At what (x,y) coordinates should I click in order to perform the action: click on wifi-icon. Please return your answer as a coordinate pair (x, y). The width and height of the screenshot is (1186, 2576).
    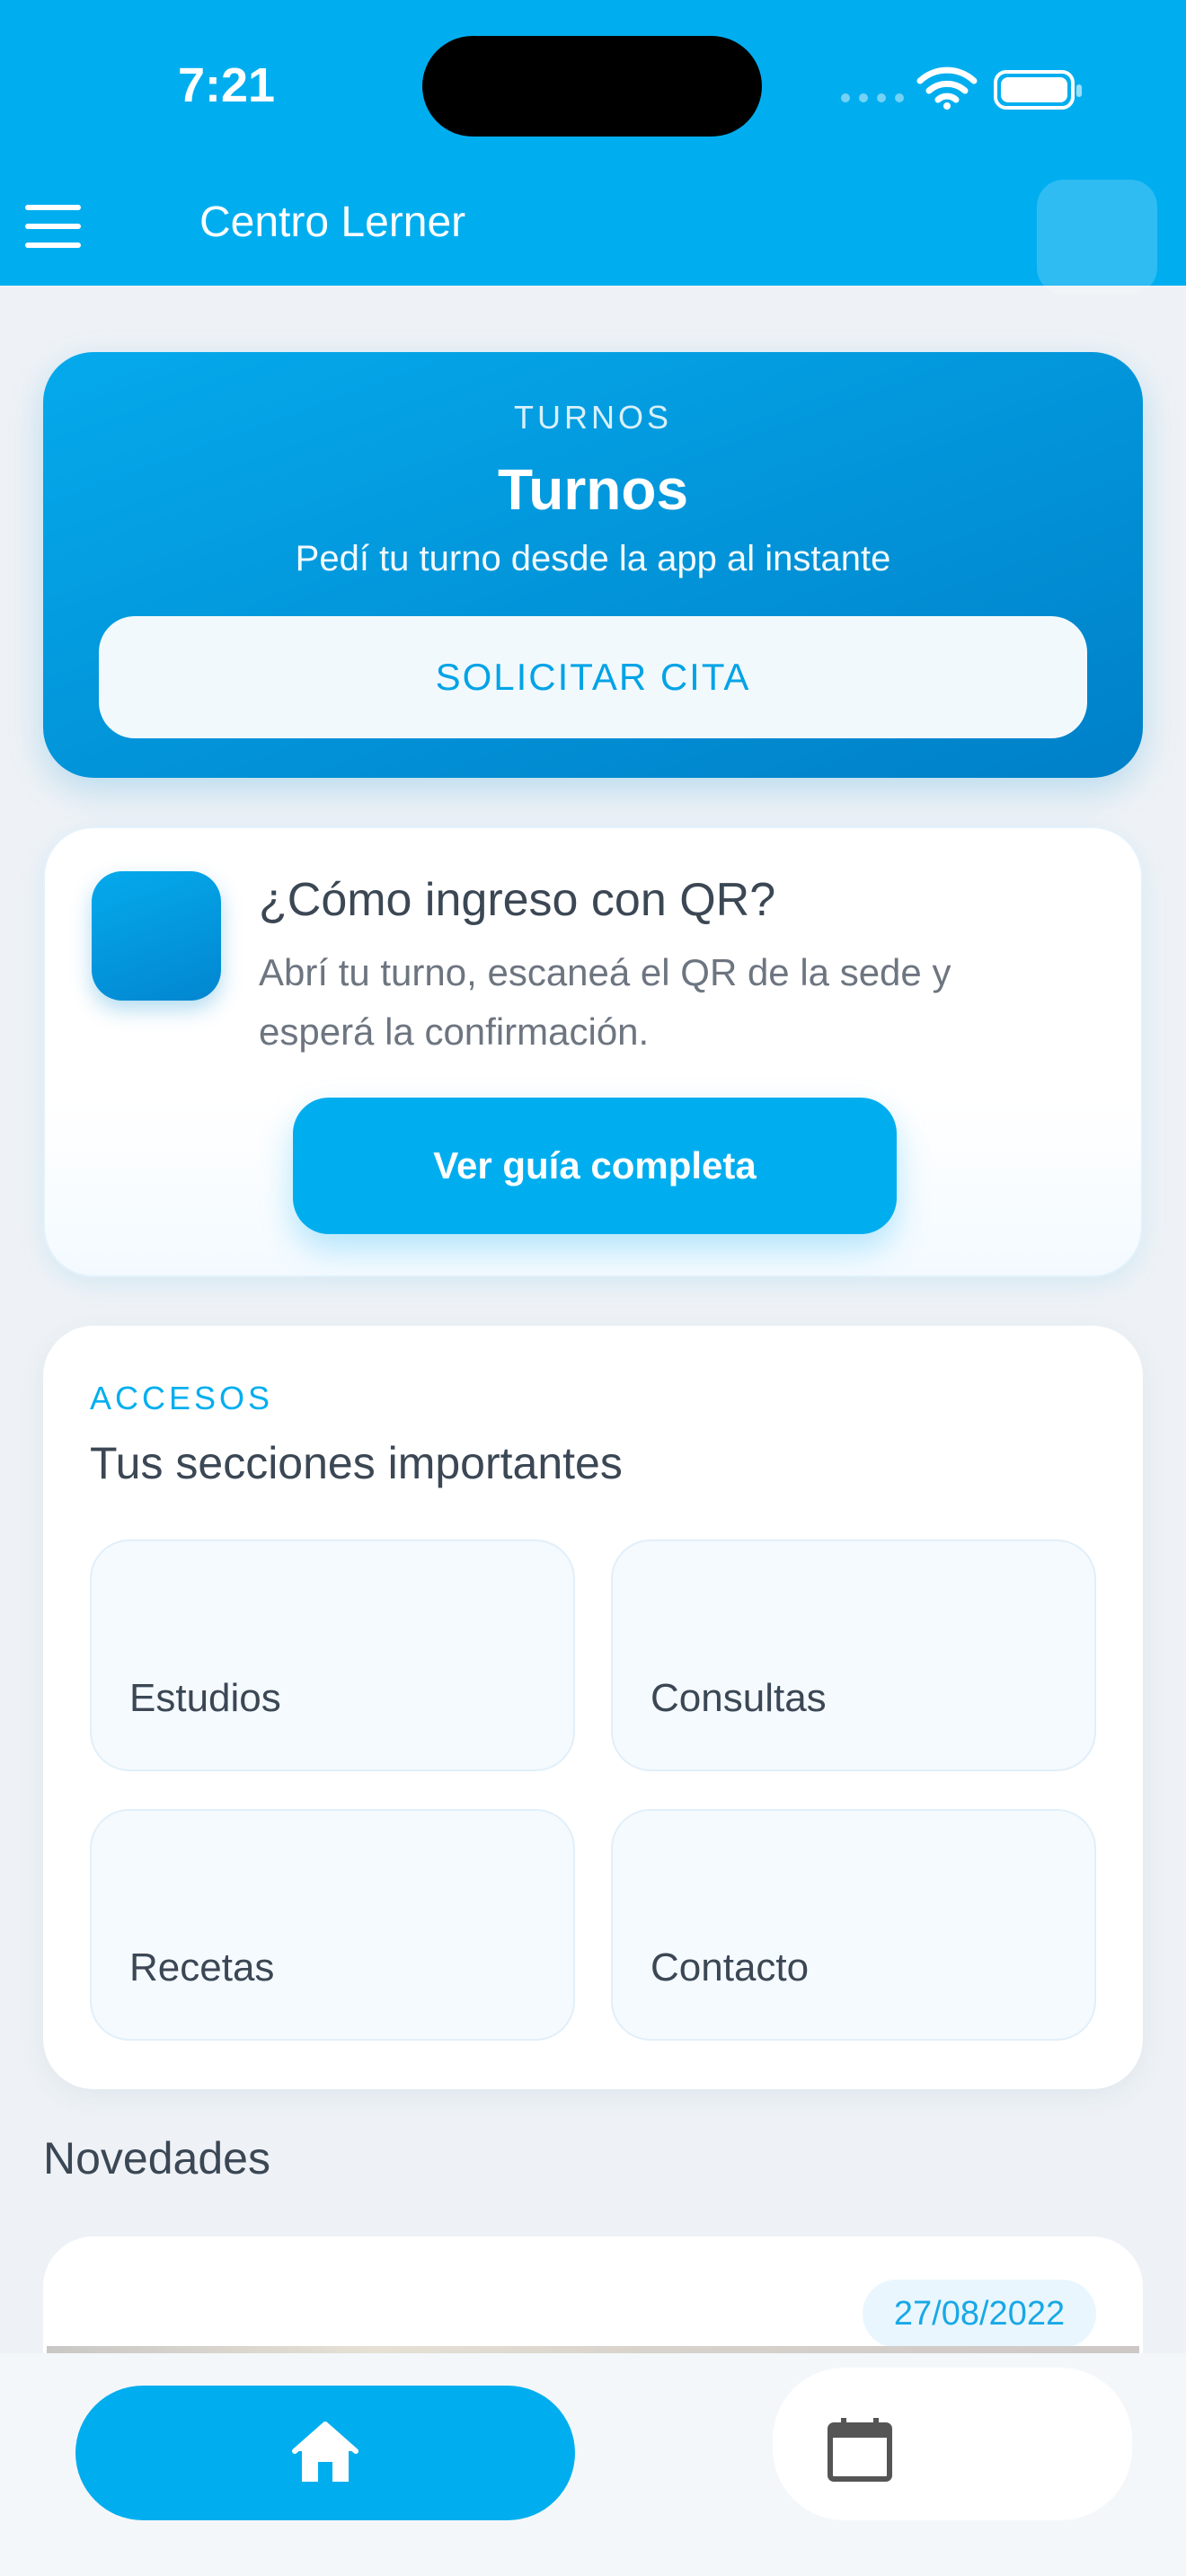
    Looking at the image, I should click on (947, 88).